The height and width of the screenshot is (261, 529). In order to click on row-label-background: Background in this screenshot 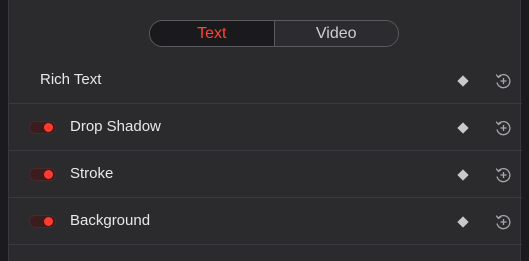, I will do `click(110, 220)`.